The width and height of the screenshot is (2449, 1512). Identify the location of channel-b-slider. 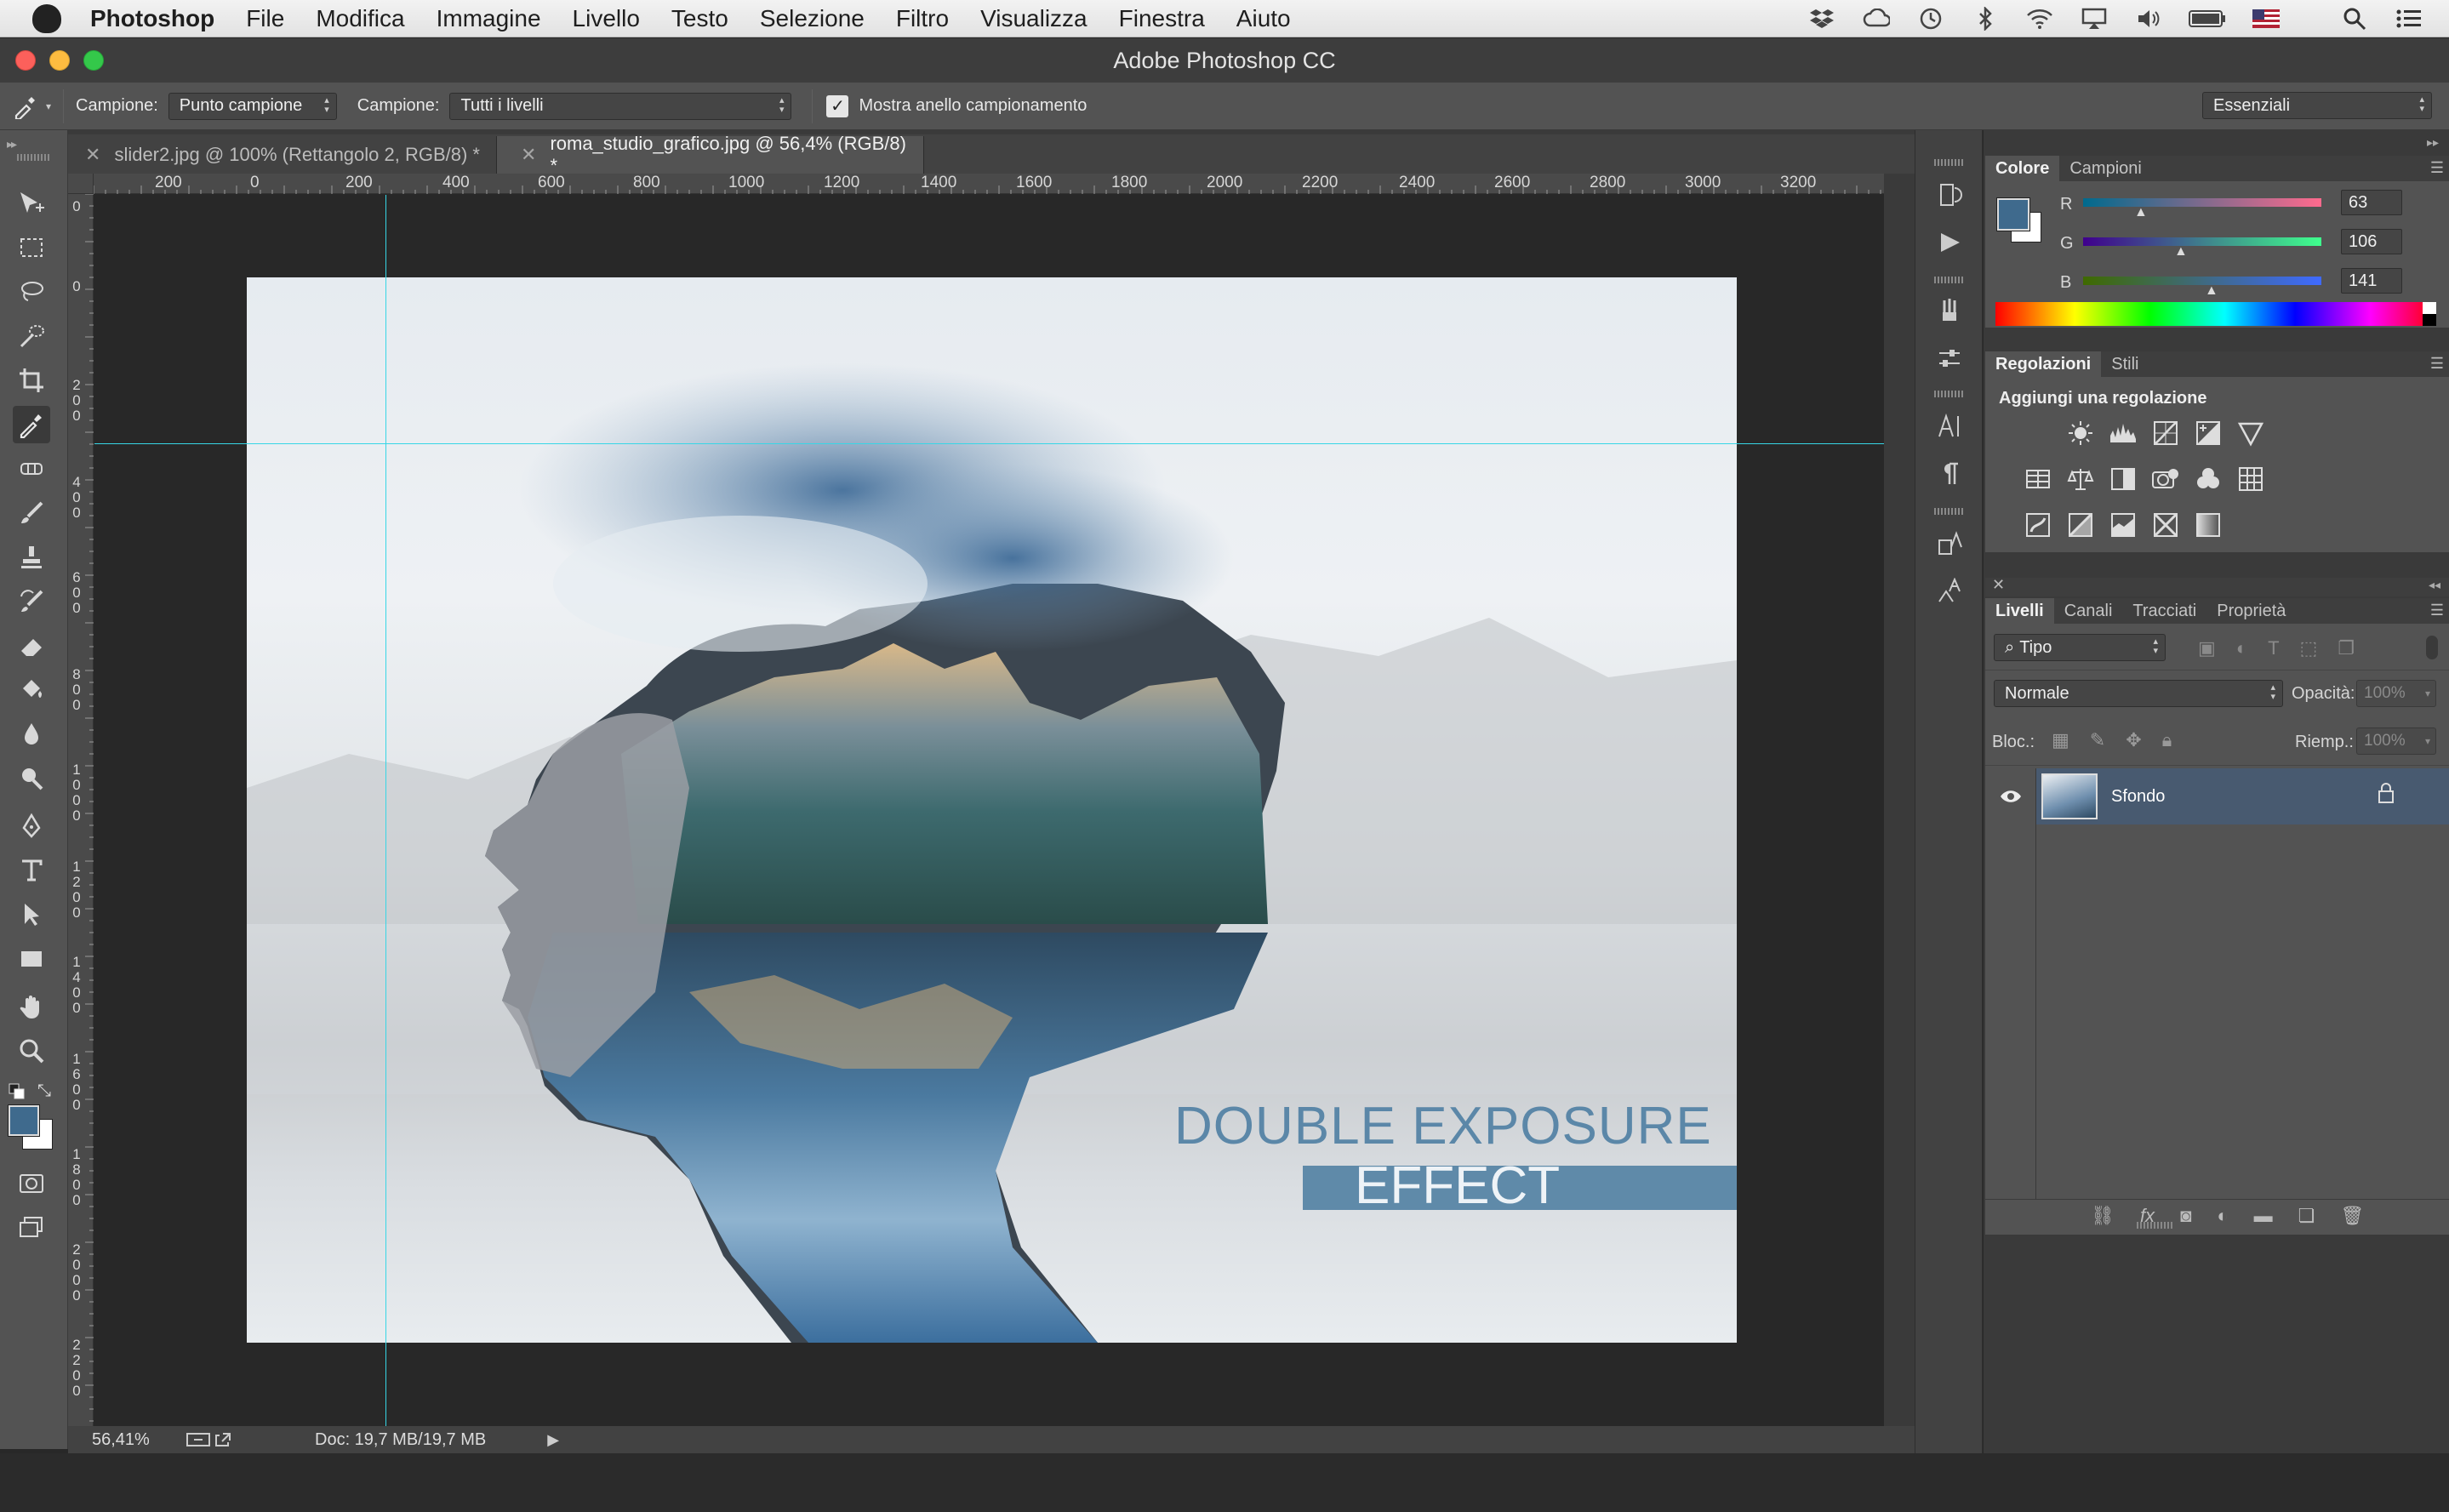
(2202, 281).